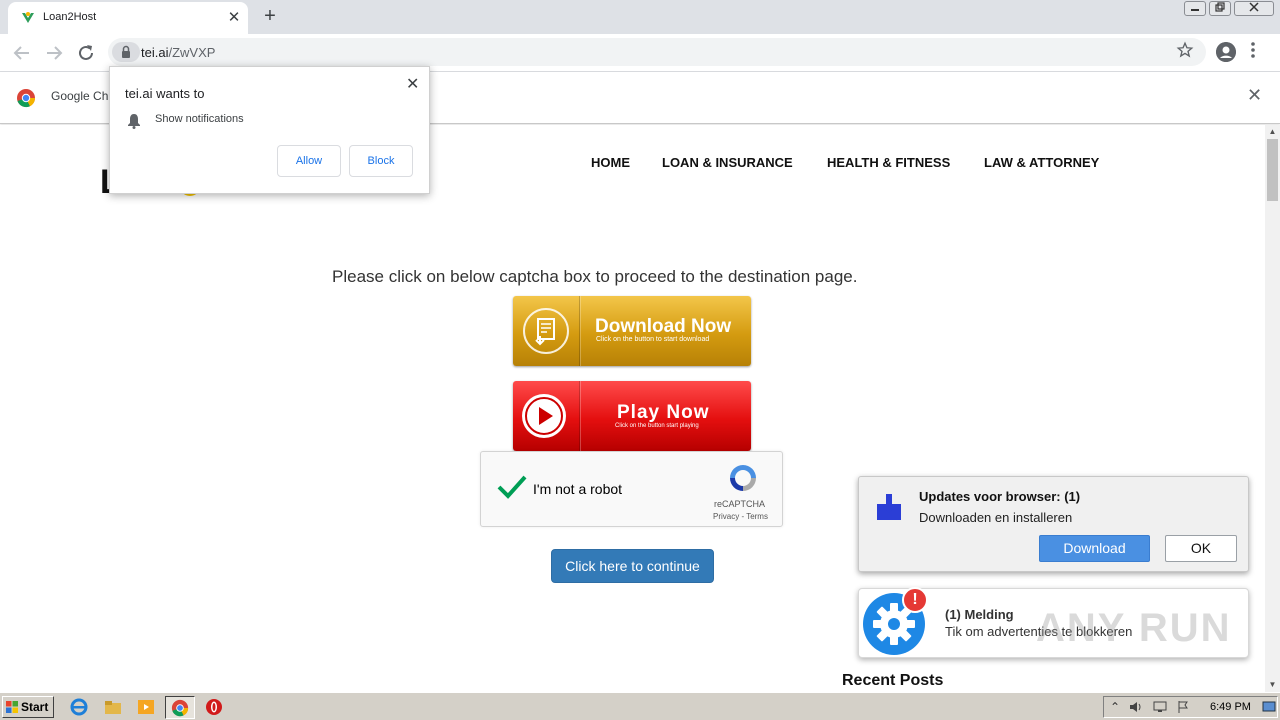 The height and width of the screenshot is (720, 1280). What do you see at coordinates (1253, 50) in the screenshot?
I see `browser-menu-icon` at bounding box center [1253, 50].